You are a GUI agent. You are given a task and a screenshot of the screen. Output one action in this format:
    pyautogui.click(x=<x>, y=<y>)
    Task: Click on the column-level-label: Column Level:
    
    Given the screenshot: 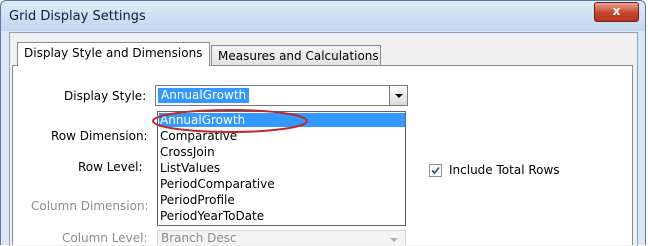 What is the action you would take?
    pyautogui.click(x=105, y=238)
    